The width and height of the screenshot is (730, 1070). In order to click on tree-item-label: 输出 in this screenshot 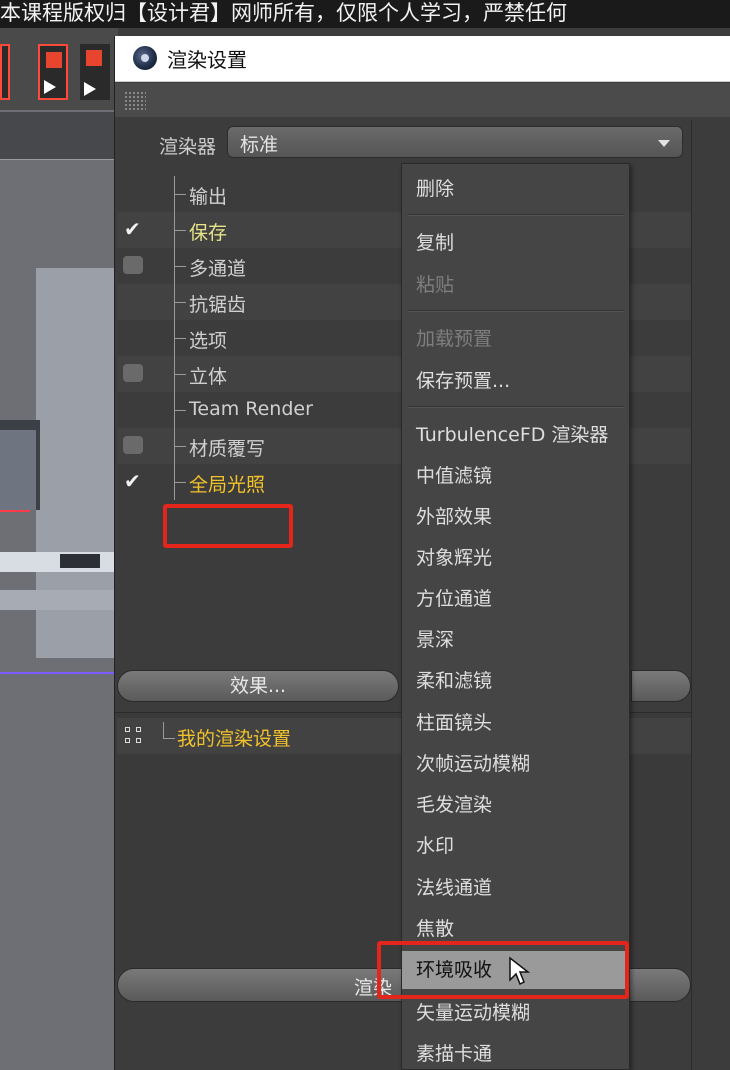, I will do `click(208, 197)`.